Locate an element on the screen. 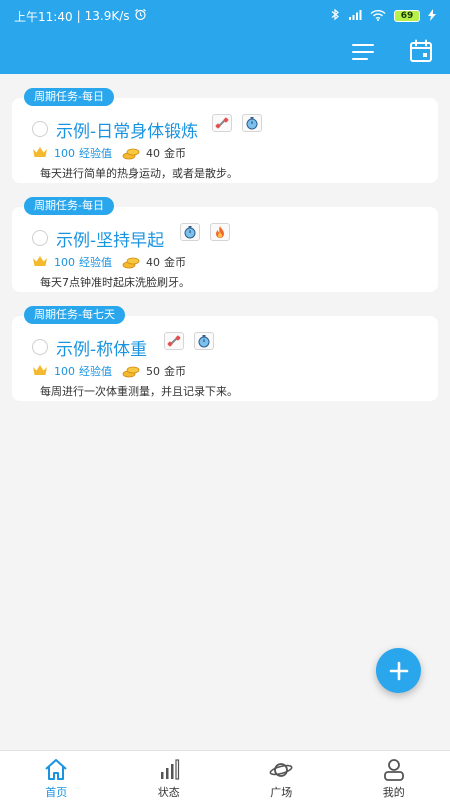 The height and width of the screenshot is (800, 450). signal-icon is located at coordinates (355, 16).